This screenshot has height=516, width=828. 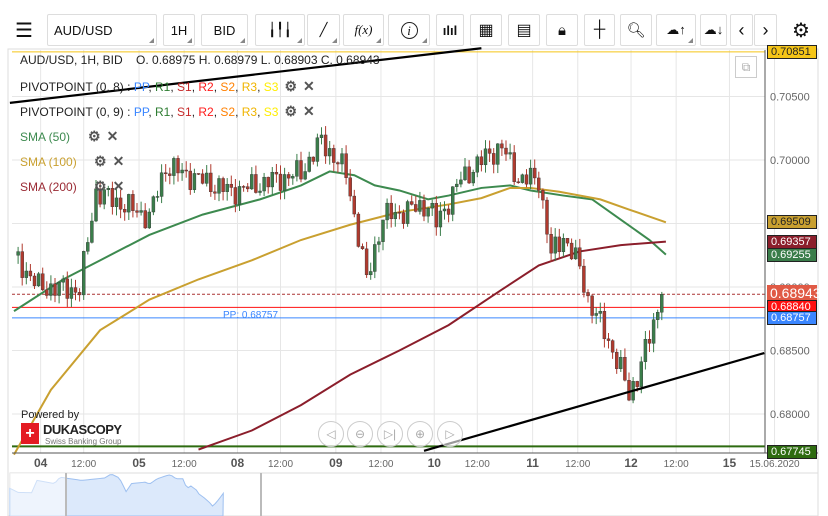 I want to click on pivot-level-r1: R1, so click(x=162, y=112).